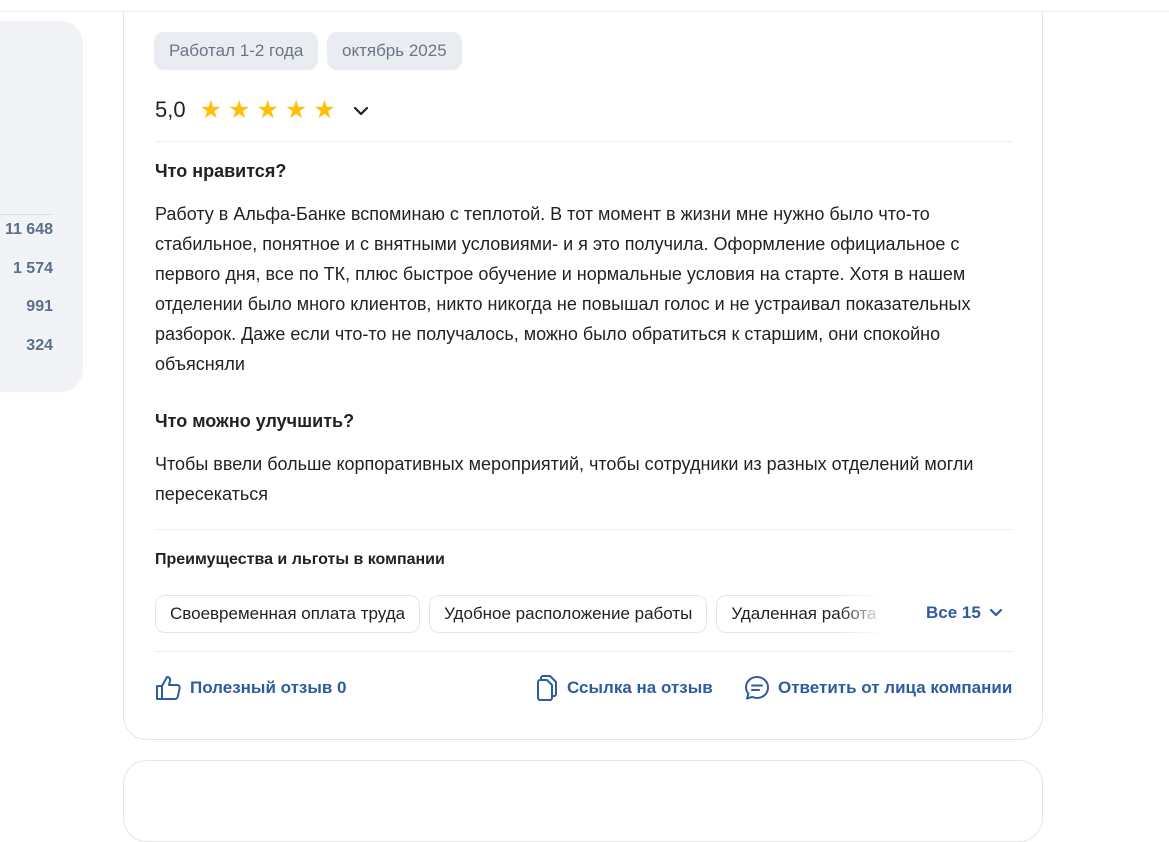 The height and width of the screenshot is (842, 1169). I want to click on stat-value: 1 574, so click(32, 268).